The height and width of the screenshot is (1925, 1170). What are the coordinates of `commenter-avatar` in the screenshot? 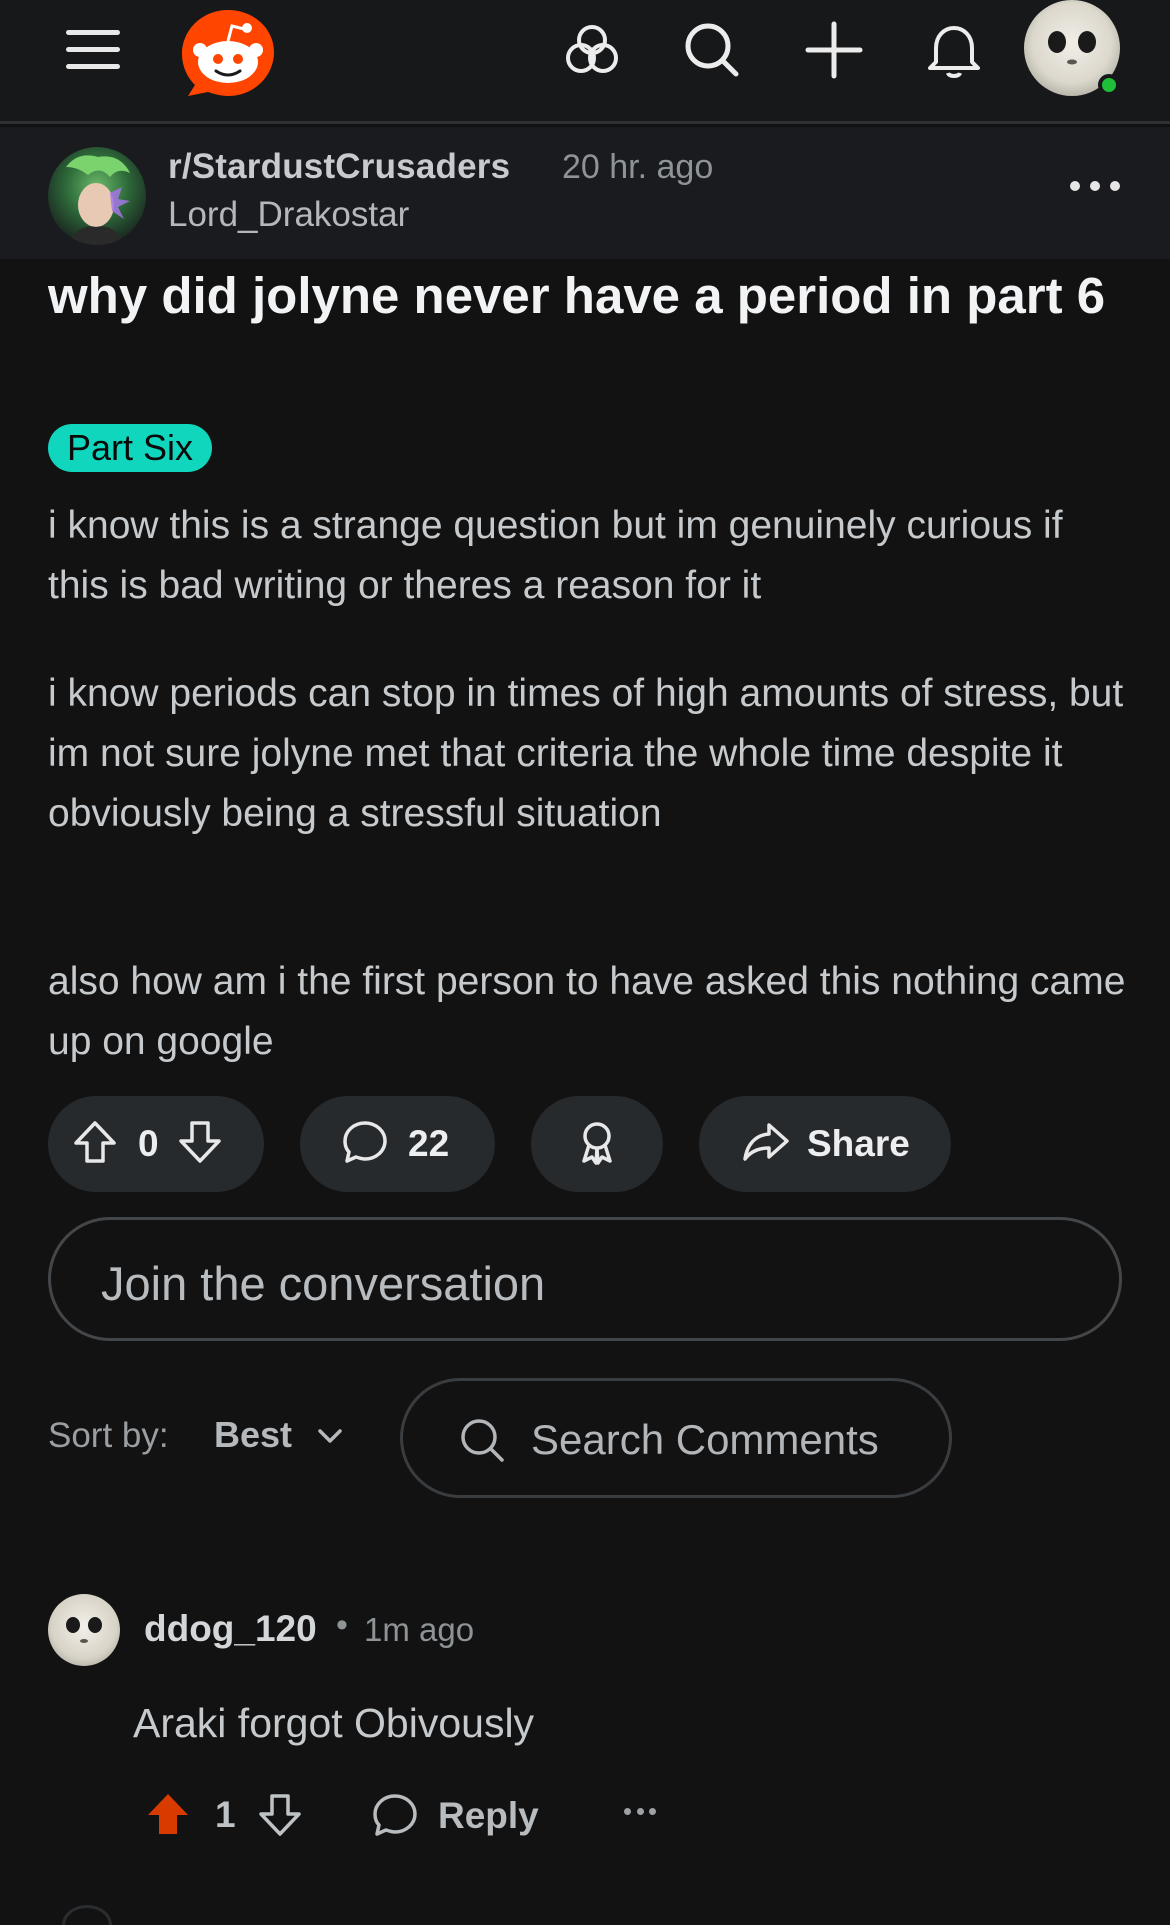 It's located at (84, 1630).